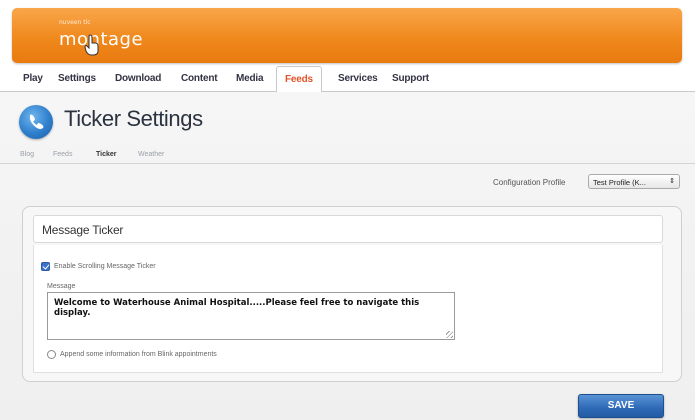 The image size is (695, 420). What do you see at coordinates (348, 229) in the screenshot?
I see `panel-header: Message Ticker` at bounding box center [348, 229].